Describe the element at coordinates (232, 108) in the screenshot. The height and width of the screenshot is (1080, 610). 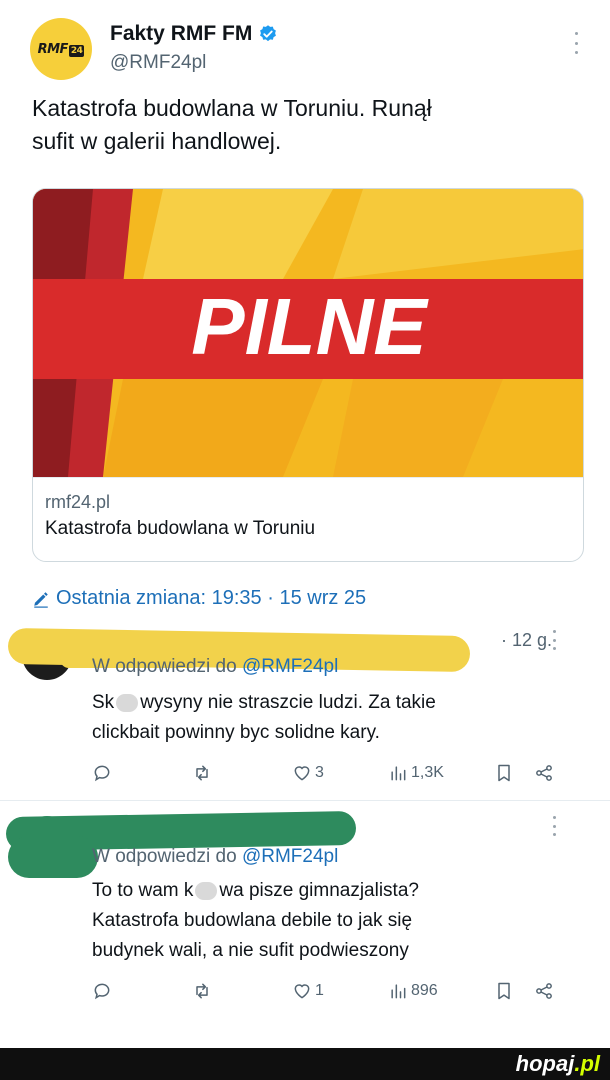
I see `tweet-text-line: Katastrofa budowlana w Toruniu. Runął` at that location.